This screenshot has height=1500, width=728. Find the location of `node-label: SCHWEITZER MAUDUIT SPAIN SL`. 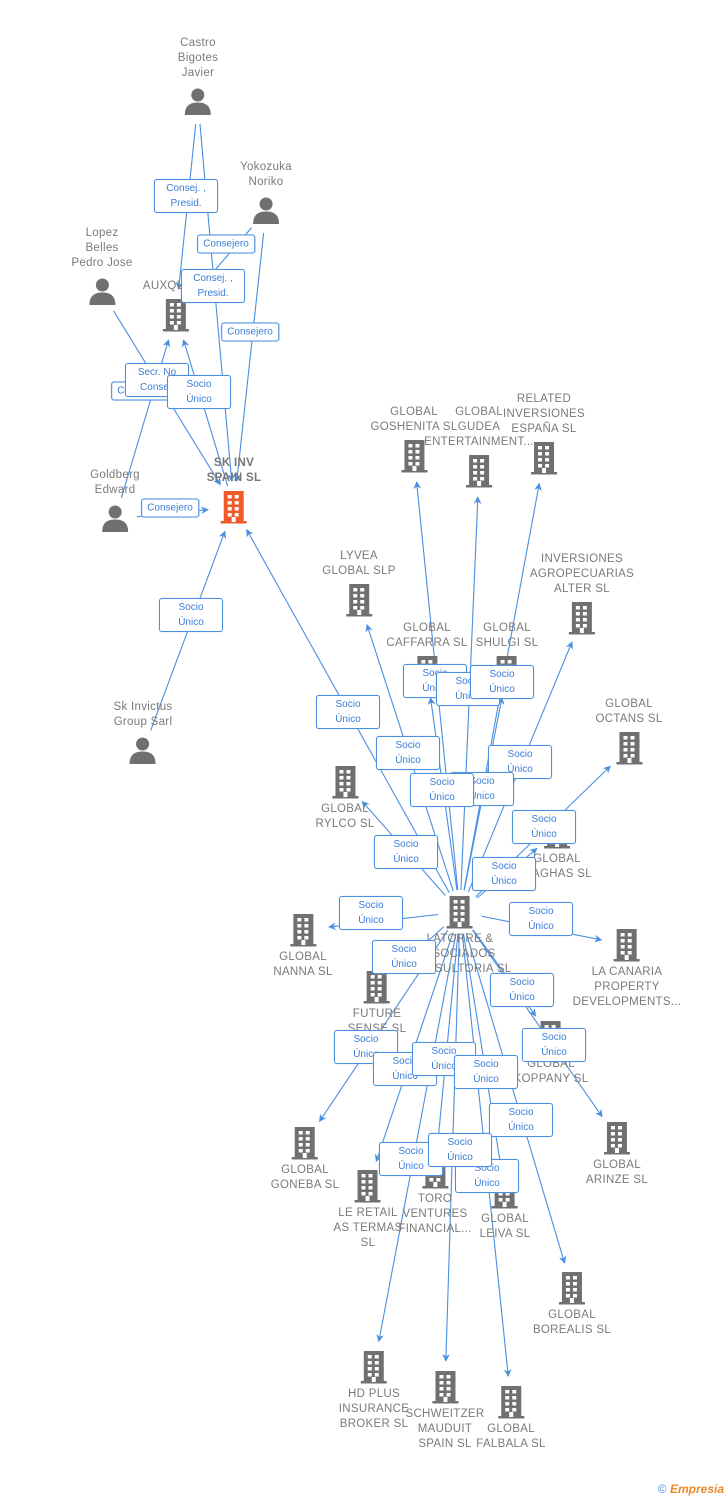

node-label: SCHWEITZER MAUDUIT SPAIN SL is located at coordinates (444, 1429).